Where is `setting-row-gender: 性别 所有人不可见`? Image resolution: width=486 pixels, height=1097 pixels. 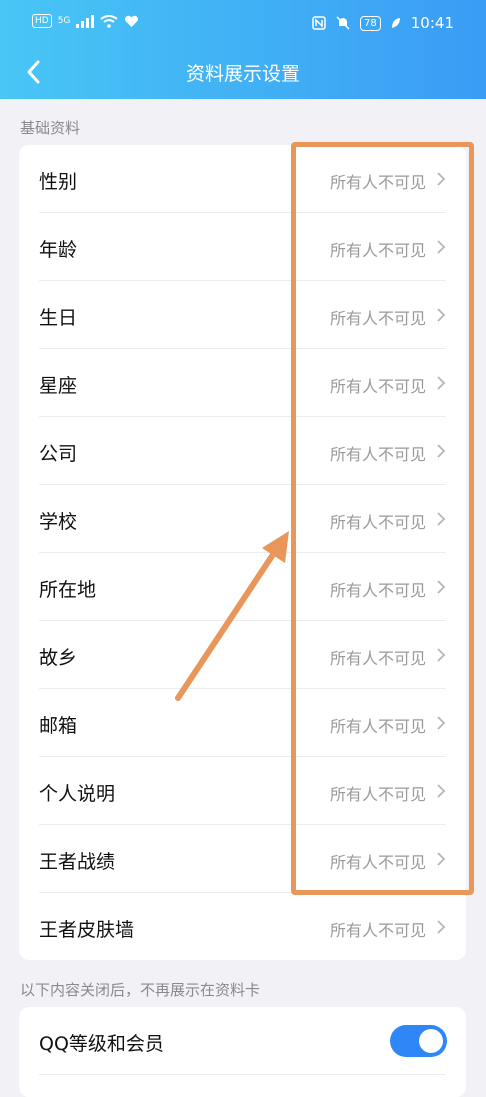 setting-row-gender: 性别 所有人不可见 is located at coordinates (242, 179).